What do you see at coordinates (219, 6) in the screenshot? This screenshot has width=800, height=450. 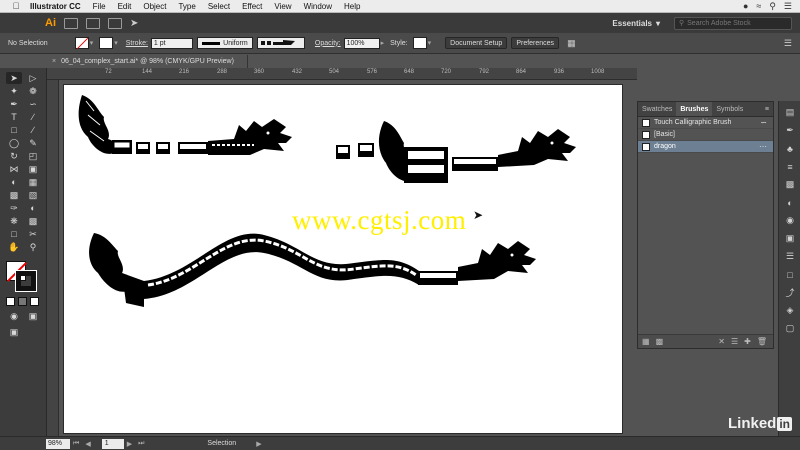 I see `menu-select: Select` at bounding box center [219, 6].